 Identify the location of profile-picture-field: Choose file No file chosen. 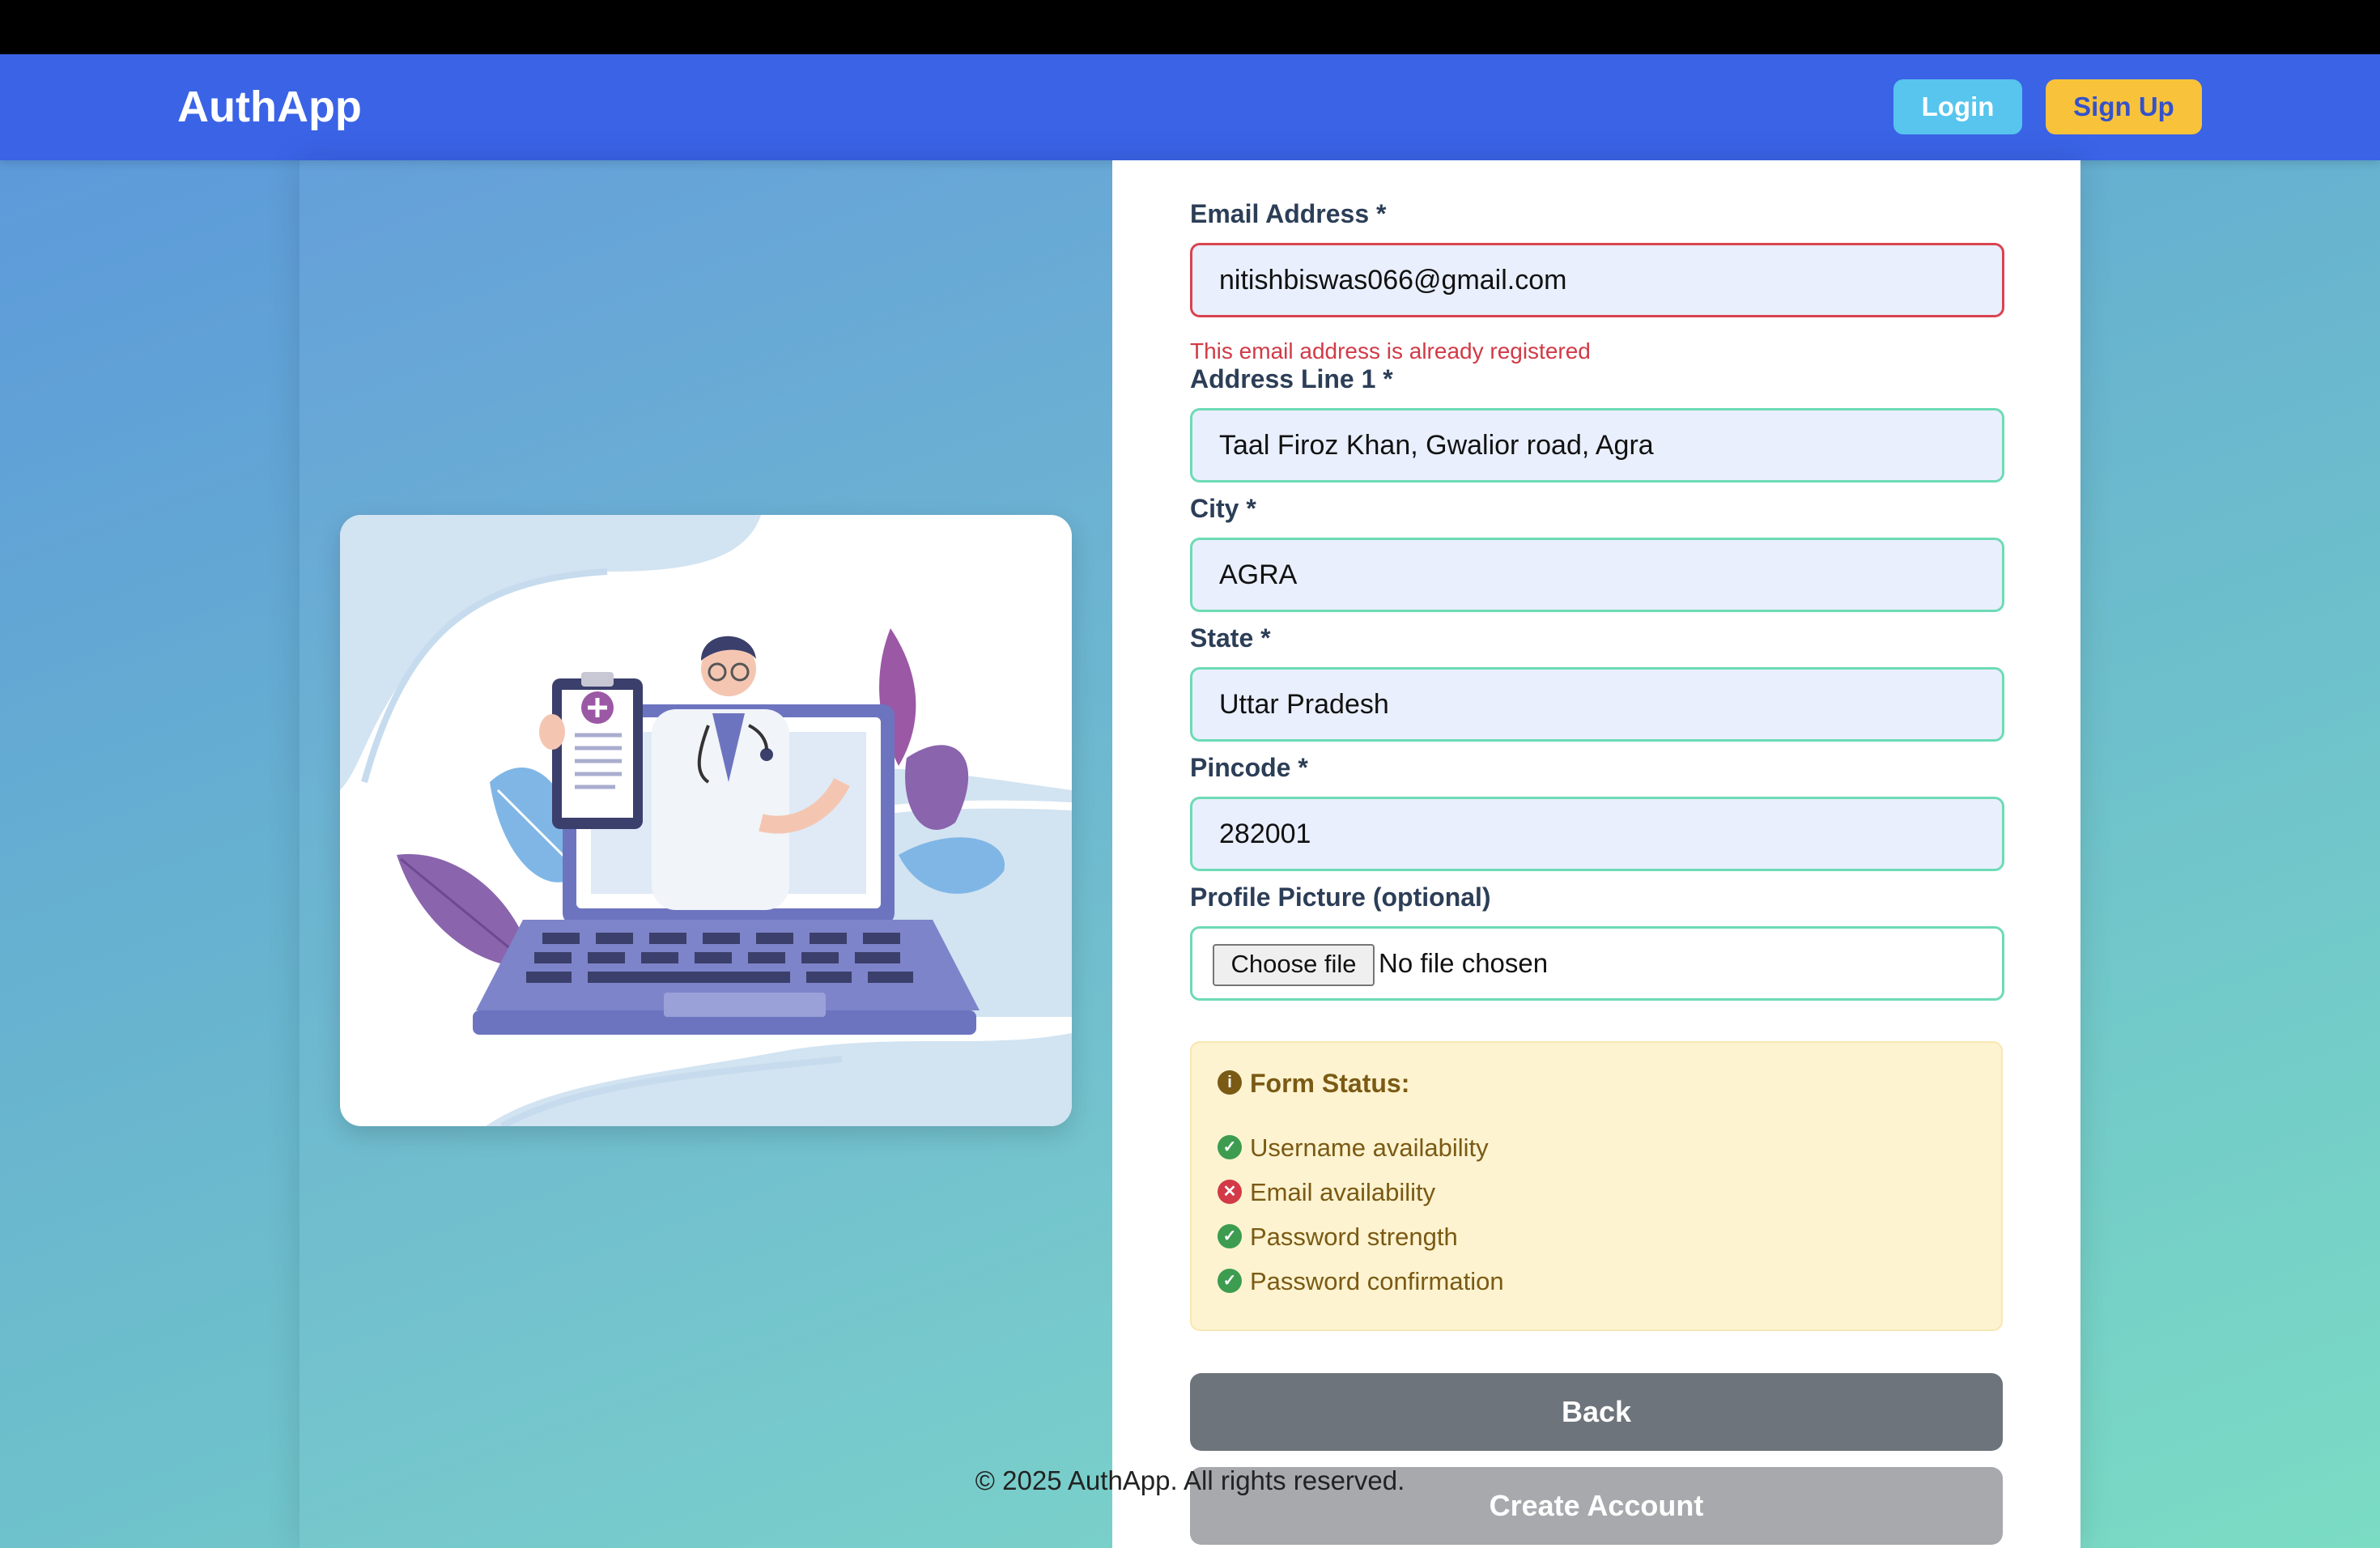
(1597, 963).